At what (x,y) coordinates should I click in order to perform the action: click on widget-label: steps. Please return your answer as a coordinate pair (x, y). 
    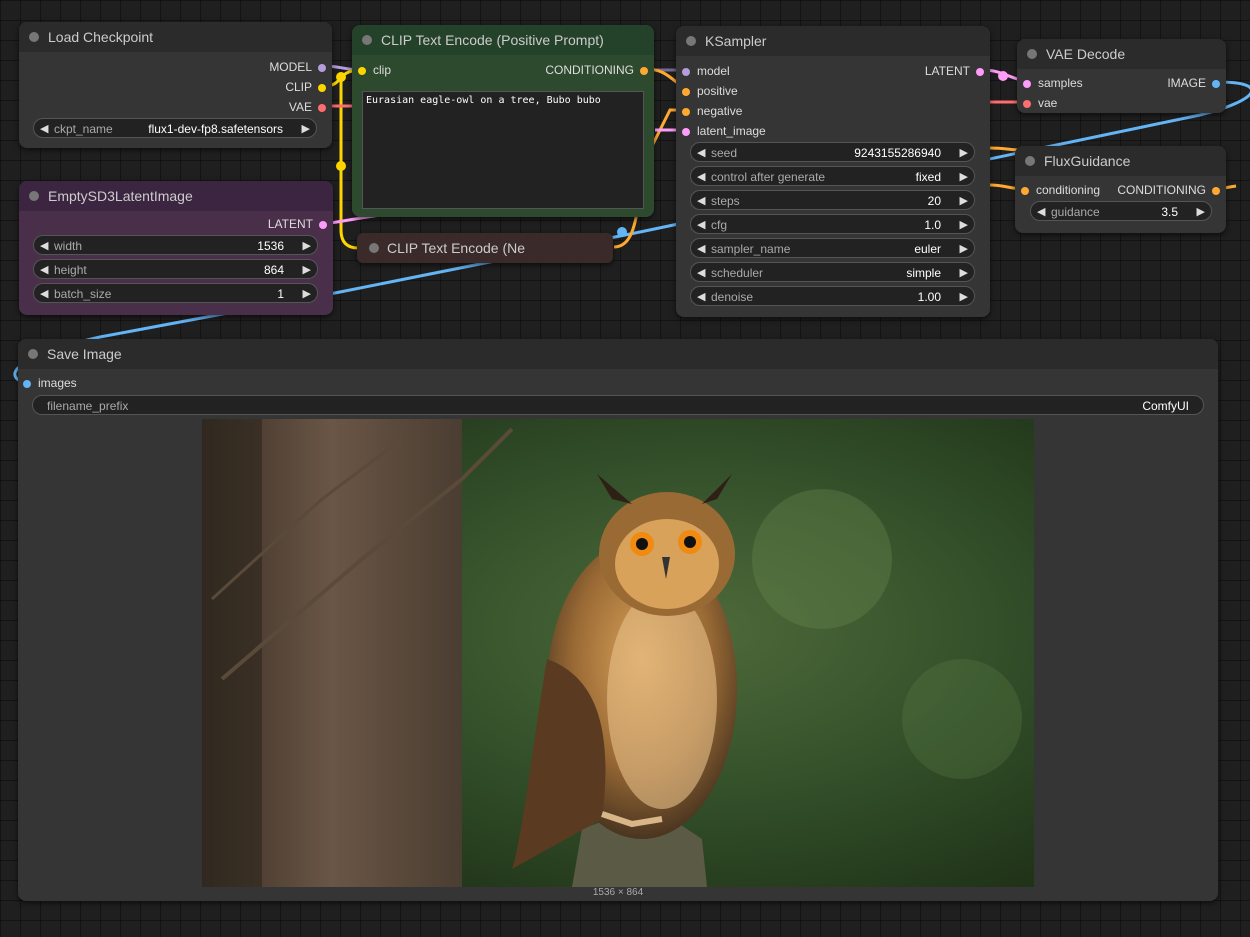
    Looking at the image, I should click on (725, 201).